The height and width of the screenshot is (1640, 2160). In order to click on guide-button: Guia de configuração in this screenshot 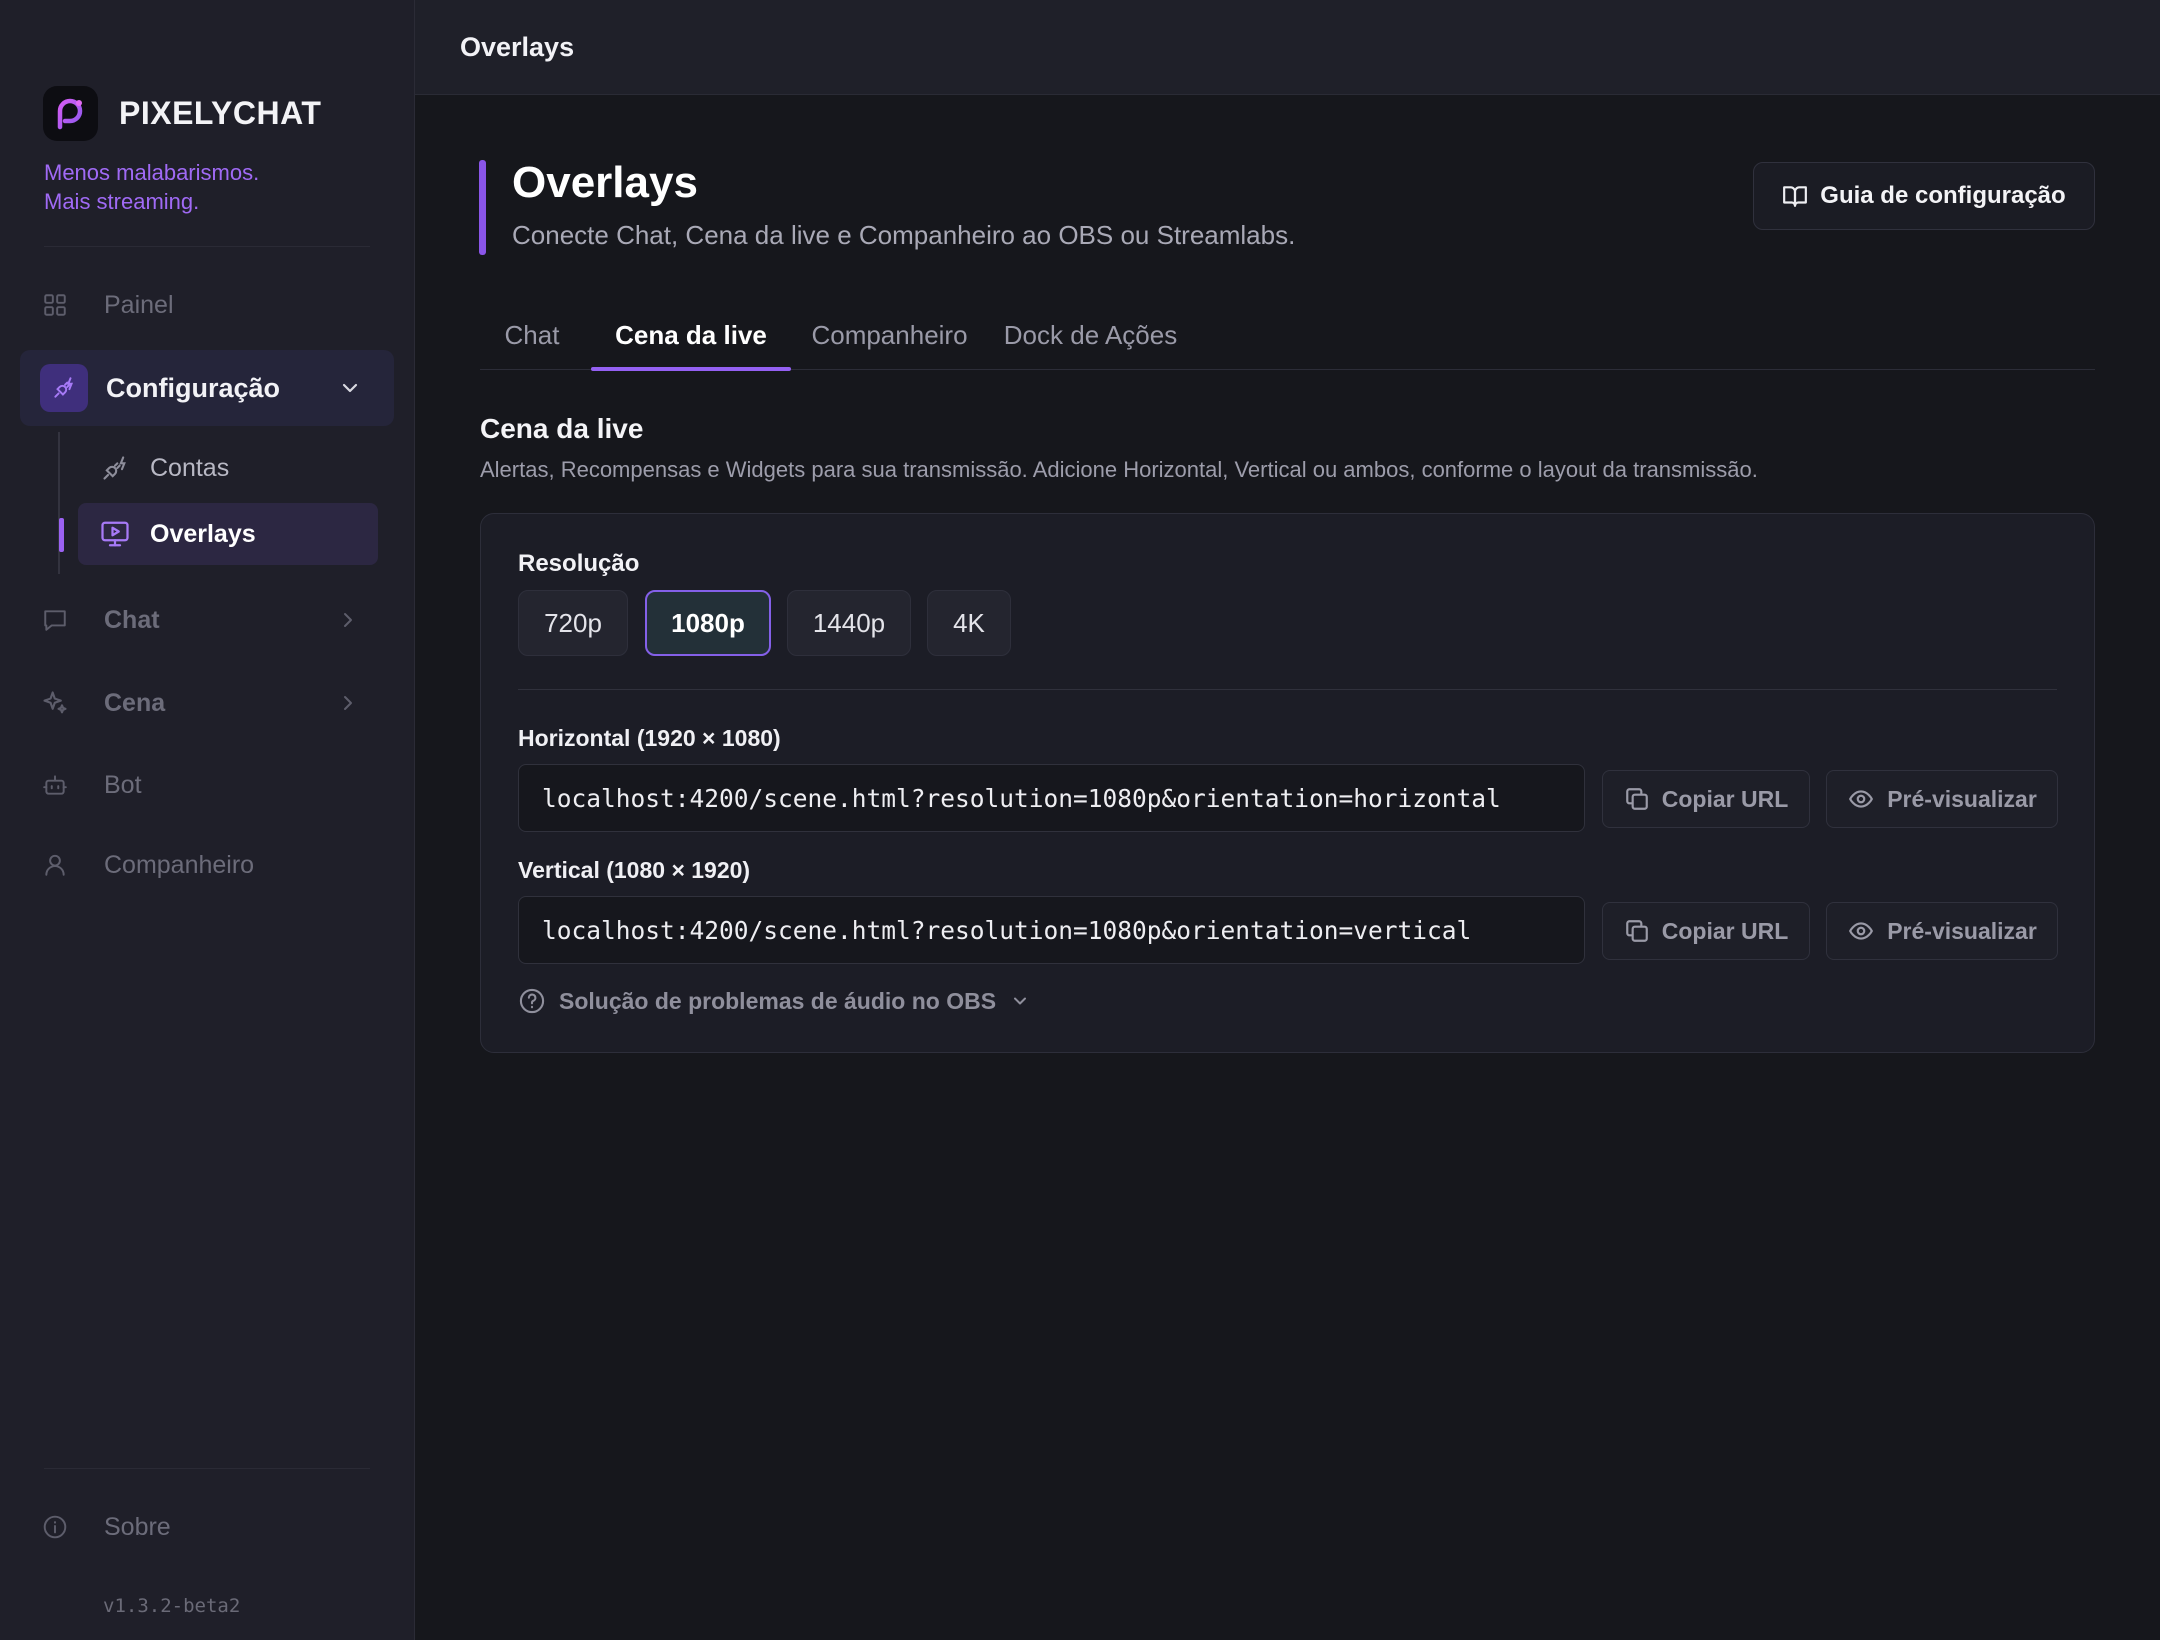, I will do `click(1924, 196)`.